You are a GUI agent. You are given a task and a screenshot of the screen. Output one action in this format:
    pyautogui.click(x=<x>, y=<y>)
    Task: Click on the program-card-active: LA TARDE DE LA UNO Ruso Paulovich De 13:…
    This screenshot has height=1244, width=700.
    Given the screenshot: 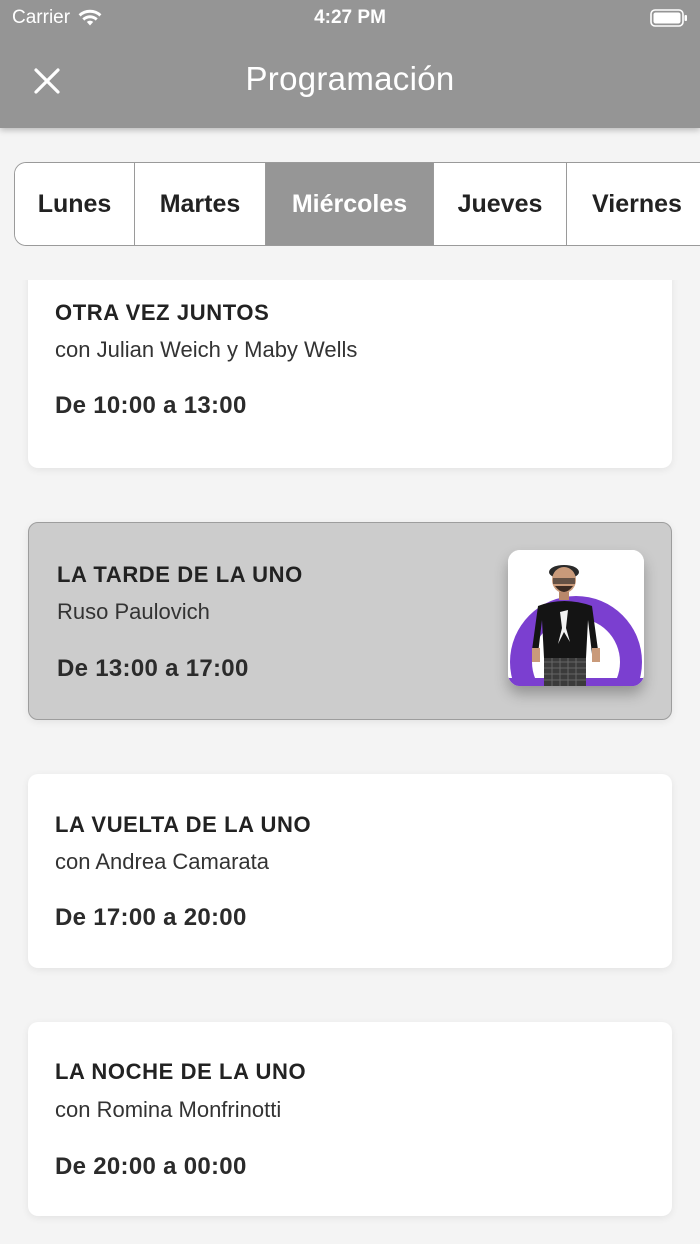 What is the action you would take?
    pyautogui.click(x=350, y=621)
    